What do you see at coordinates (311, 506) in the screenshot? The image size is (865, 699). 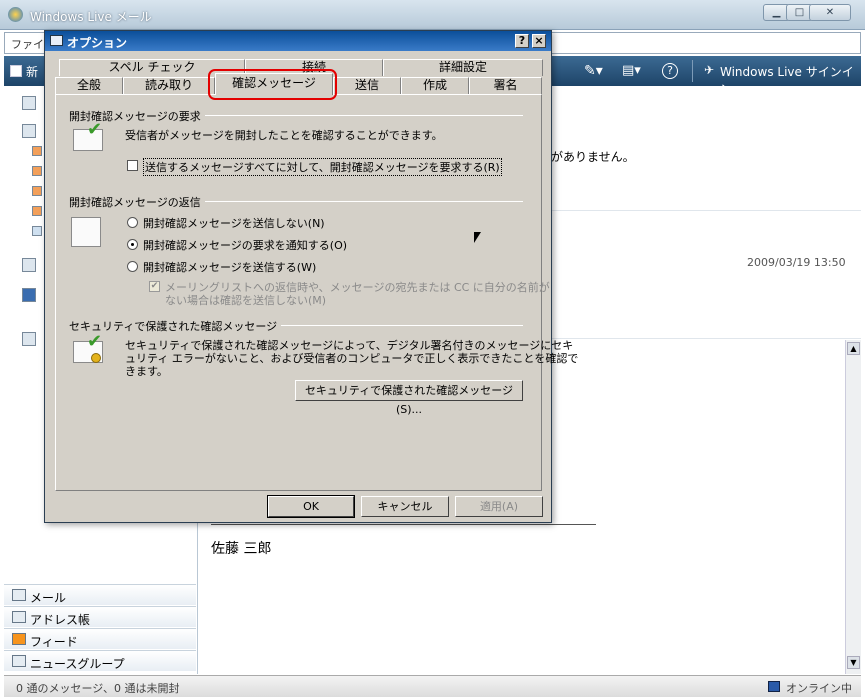 I see `ok-button: OK` at bounding box center [311, 506].